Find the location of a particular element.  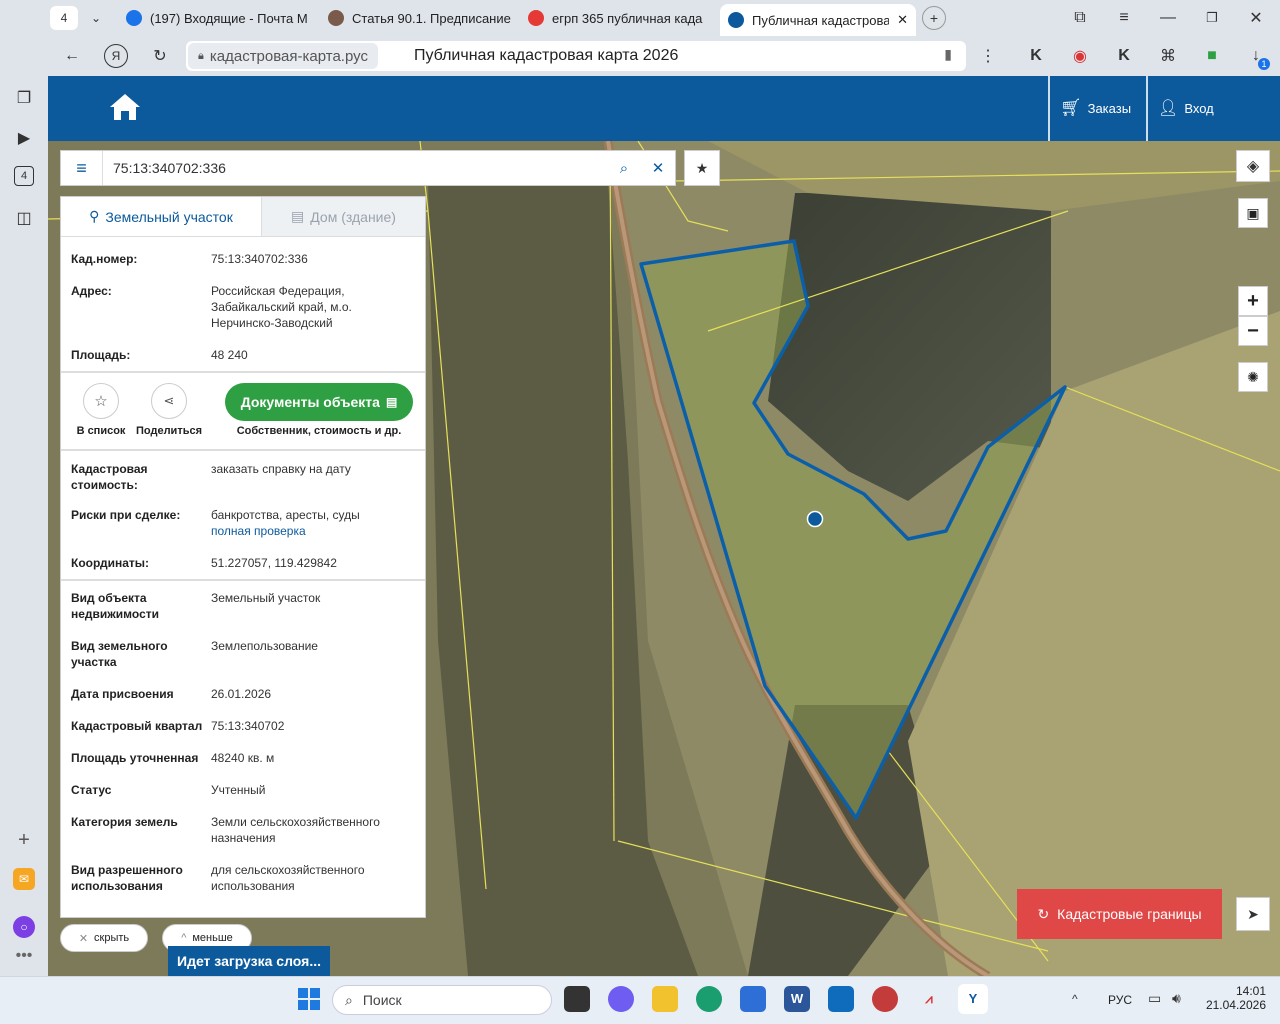

outlook-icon is located at coordinates (841, 999).